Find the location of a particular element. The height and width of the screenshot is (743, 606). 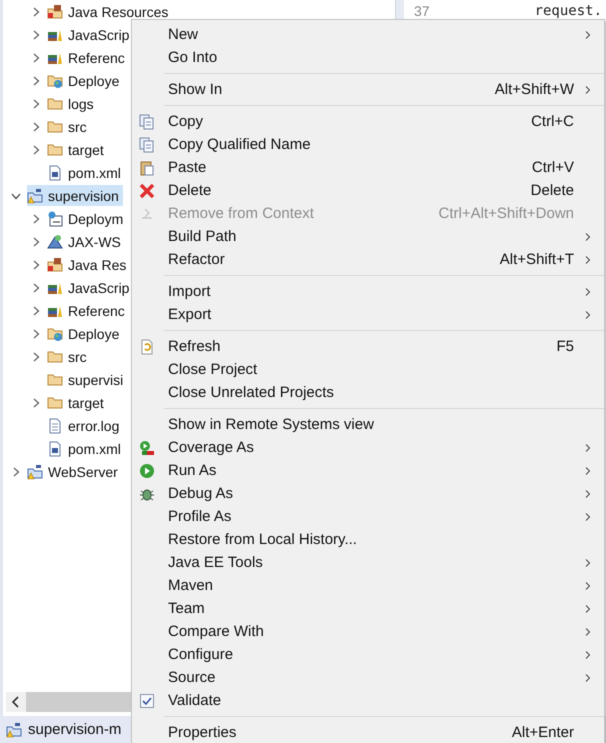

tree-item: Java Resources is located at coordinates (109, 11).